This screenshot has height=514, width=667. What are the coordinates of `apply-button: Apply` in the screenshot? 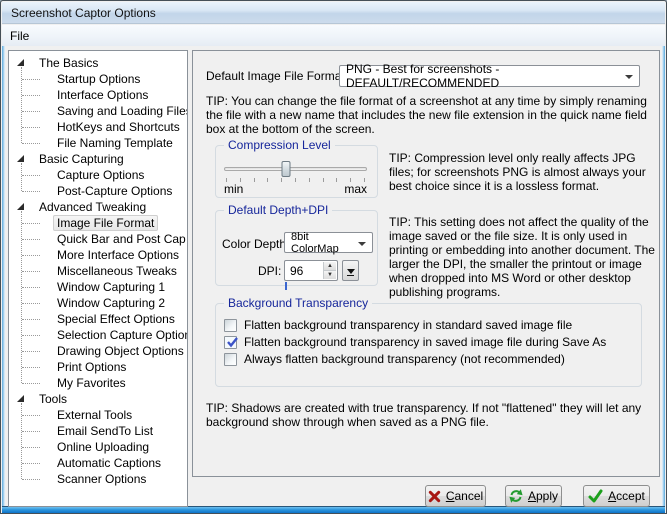 It's located at (533, 496).